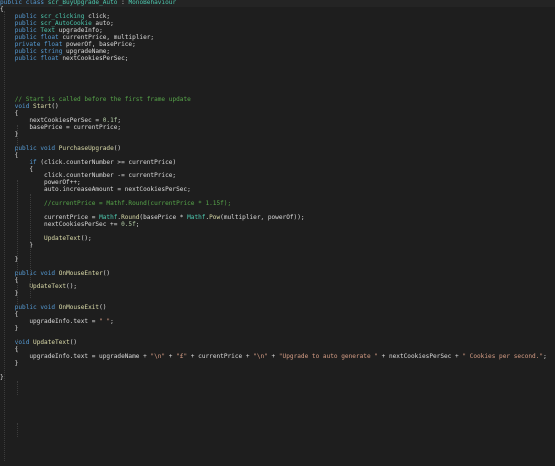 Image resolution: width=555 pixels, height=466 pixels. What do you see at coordinates (110, 120) in the screenshot?
I see `code-token-number: 0.1f` at bounding box center [110, 120].